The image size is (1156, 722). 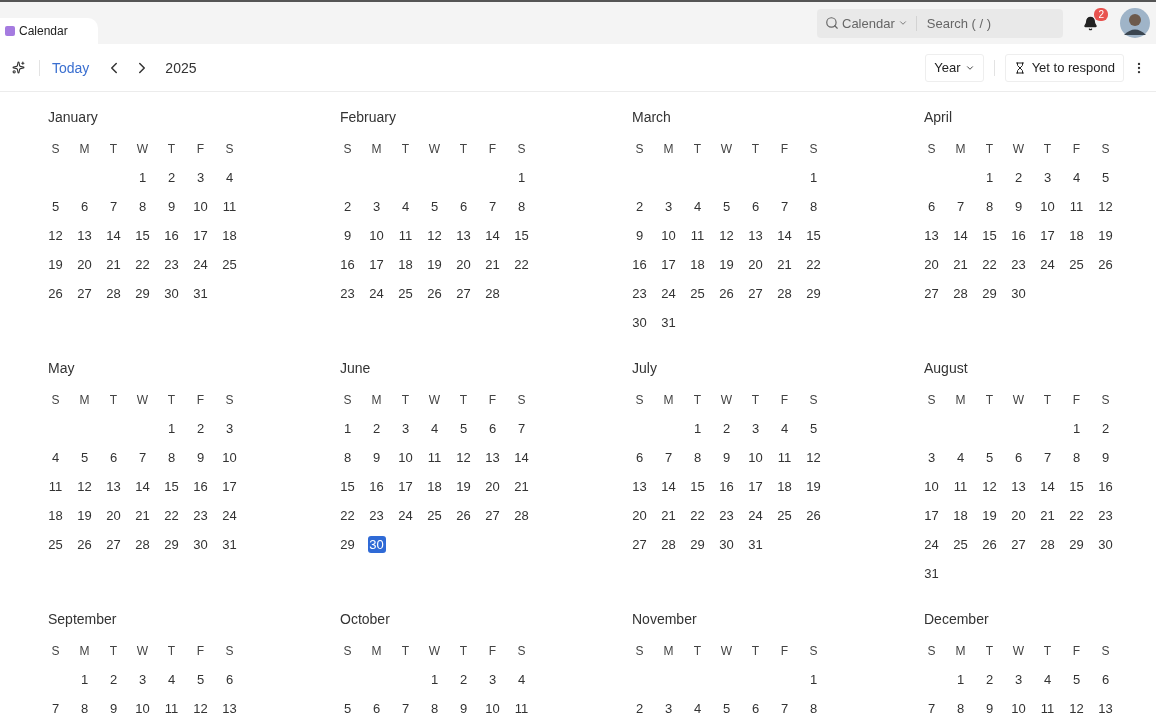 What do you see at coordinates (18, 67) in the screenshot?
I see `sparkle-icon` at bounding box center [18, 67].